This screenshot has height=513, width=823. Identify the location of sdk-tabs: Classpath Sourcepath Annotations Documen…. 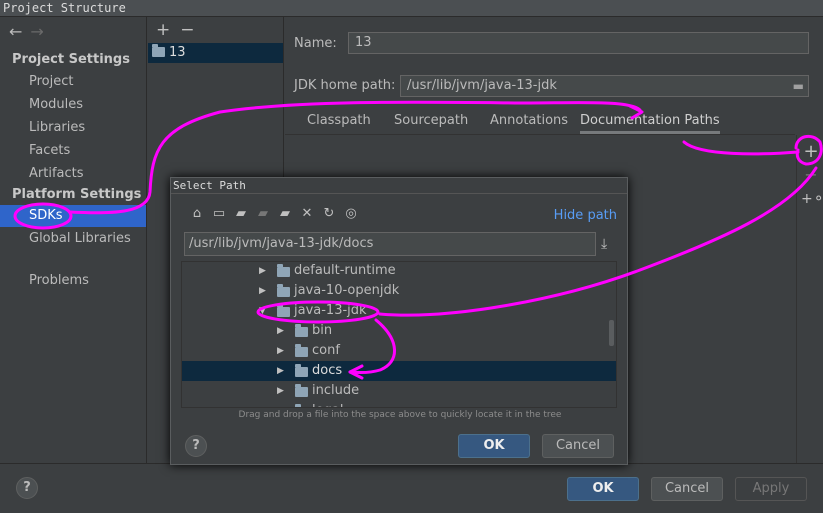
(540, 124).